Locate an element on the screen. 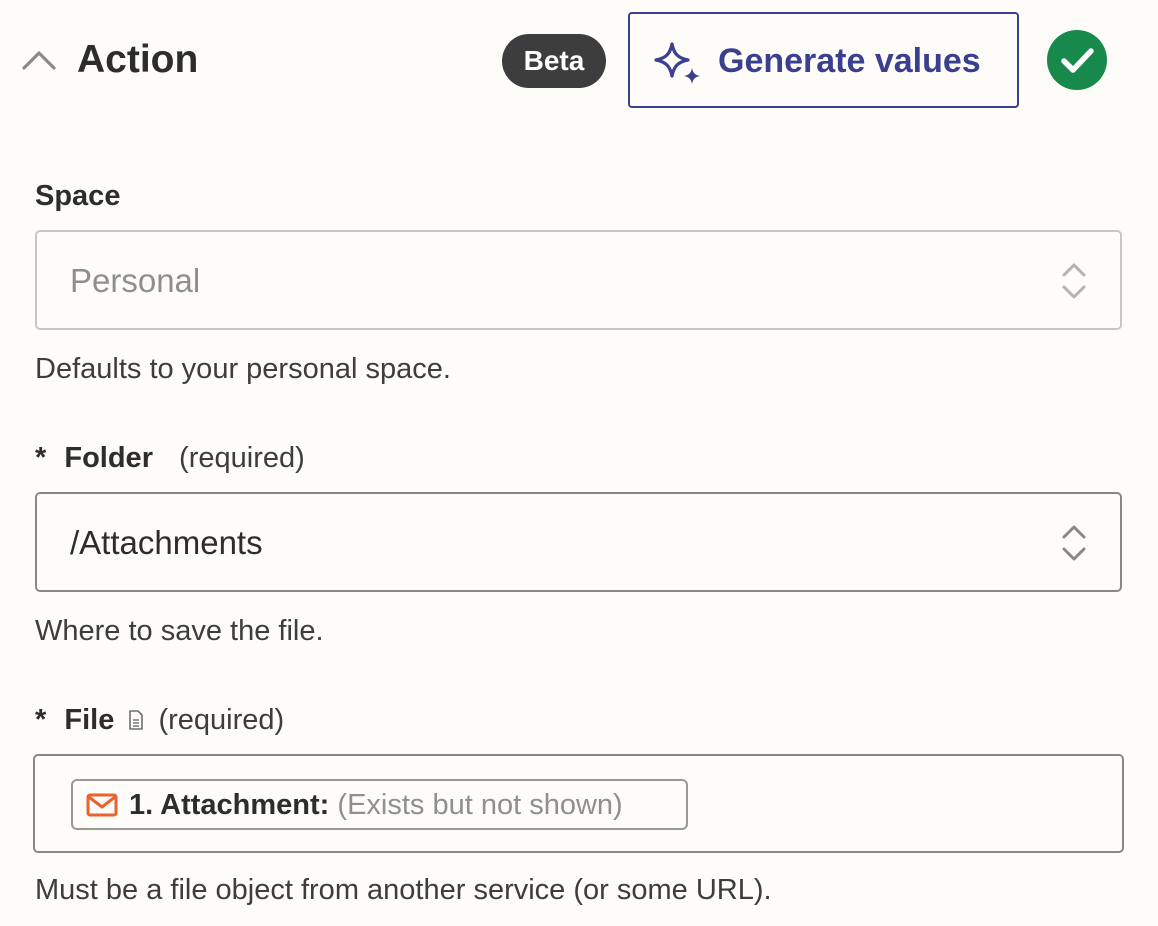 This screenshot has height=926, width=1158. file-input: 1. Attachment: (Exists but not shown) is located at coordinates (578, 803).